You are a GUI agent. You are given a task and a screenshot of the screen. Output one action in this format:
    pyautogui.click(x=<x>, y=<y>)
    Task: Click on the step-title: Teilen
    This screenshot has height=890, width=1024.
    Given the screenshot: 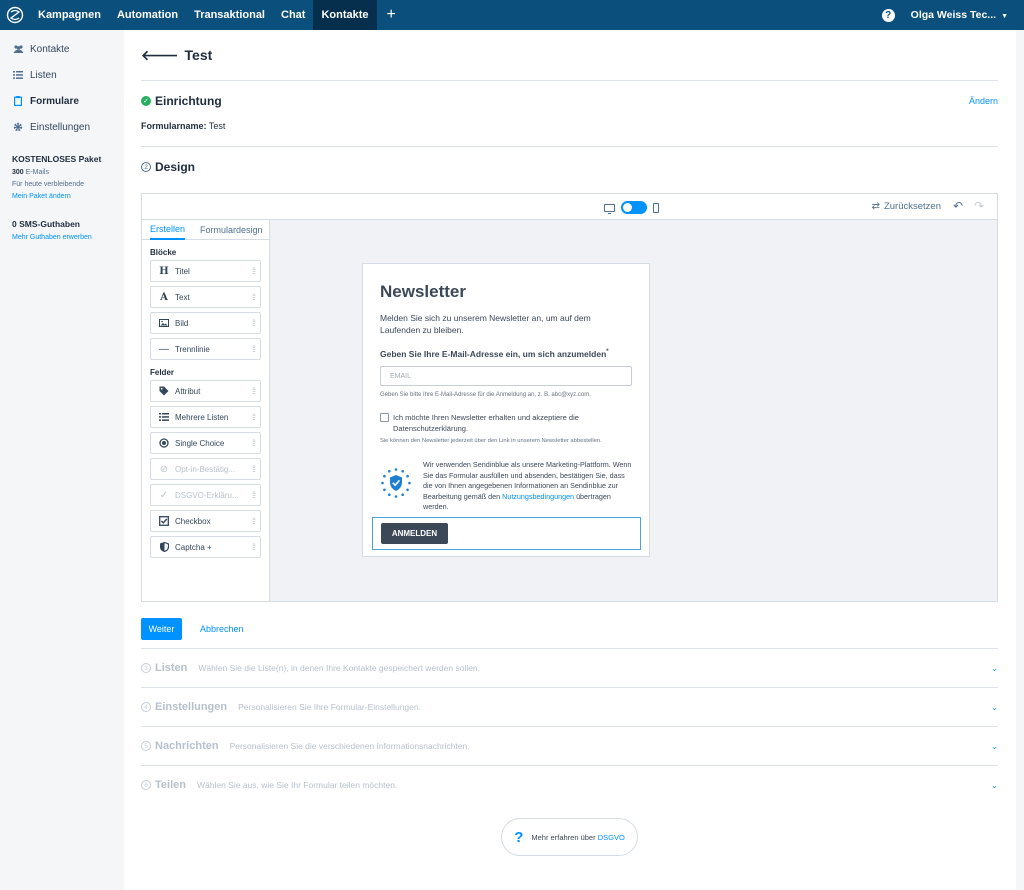 What is the action you would take?
    pyautogui.click(x=170, y=785)
    